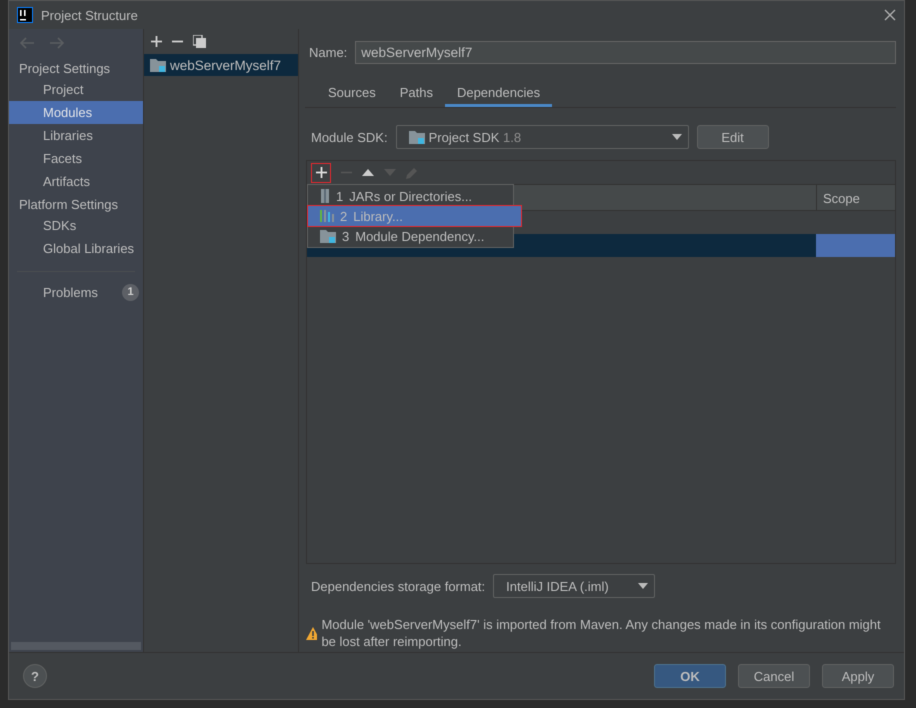 The width and height of the screenshot is (916, 708). I want to click on sidebar-item: Modules, so click(76, 112).